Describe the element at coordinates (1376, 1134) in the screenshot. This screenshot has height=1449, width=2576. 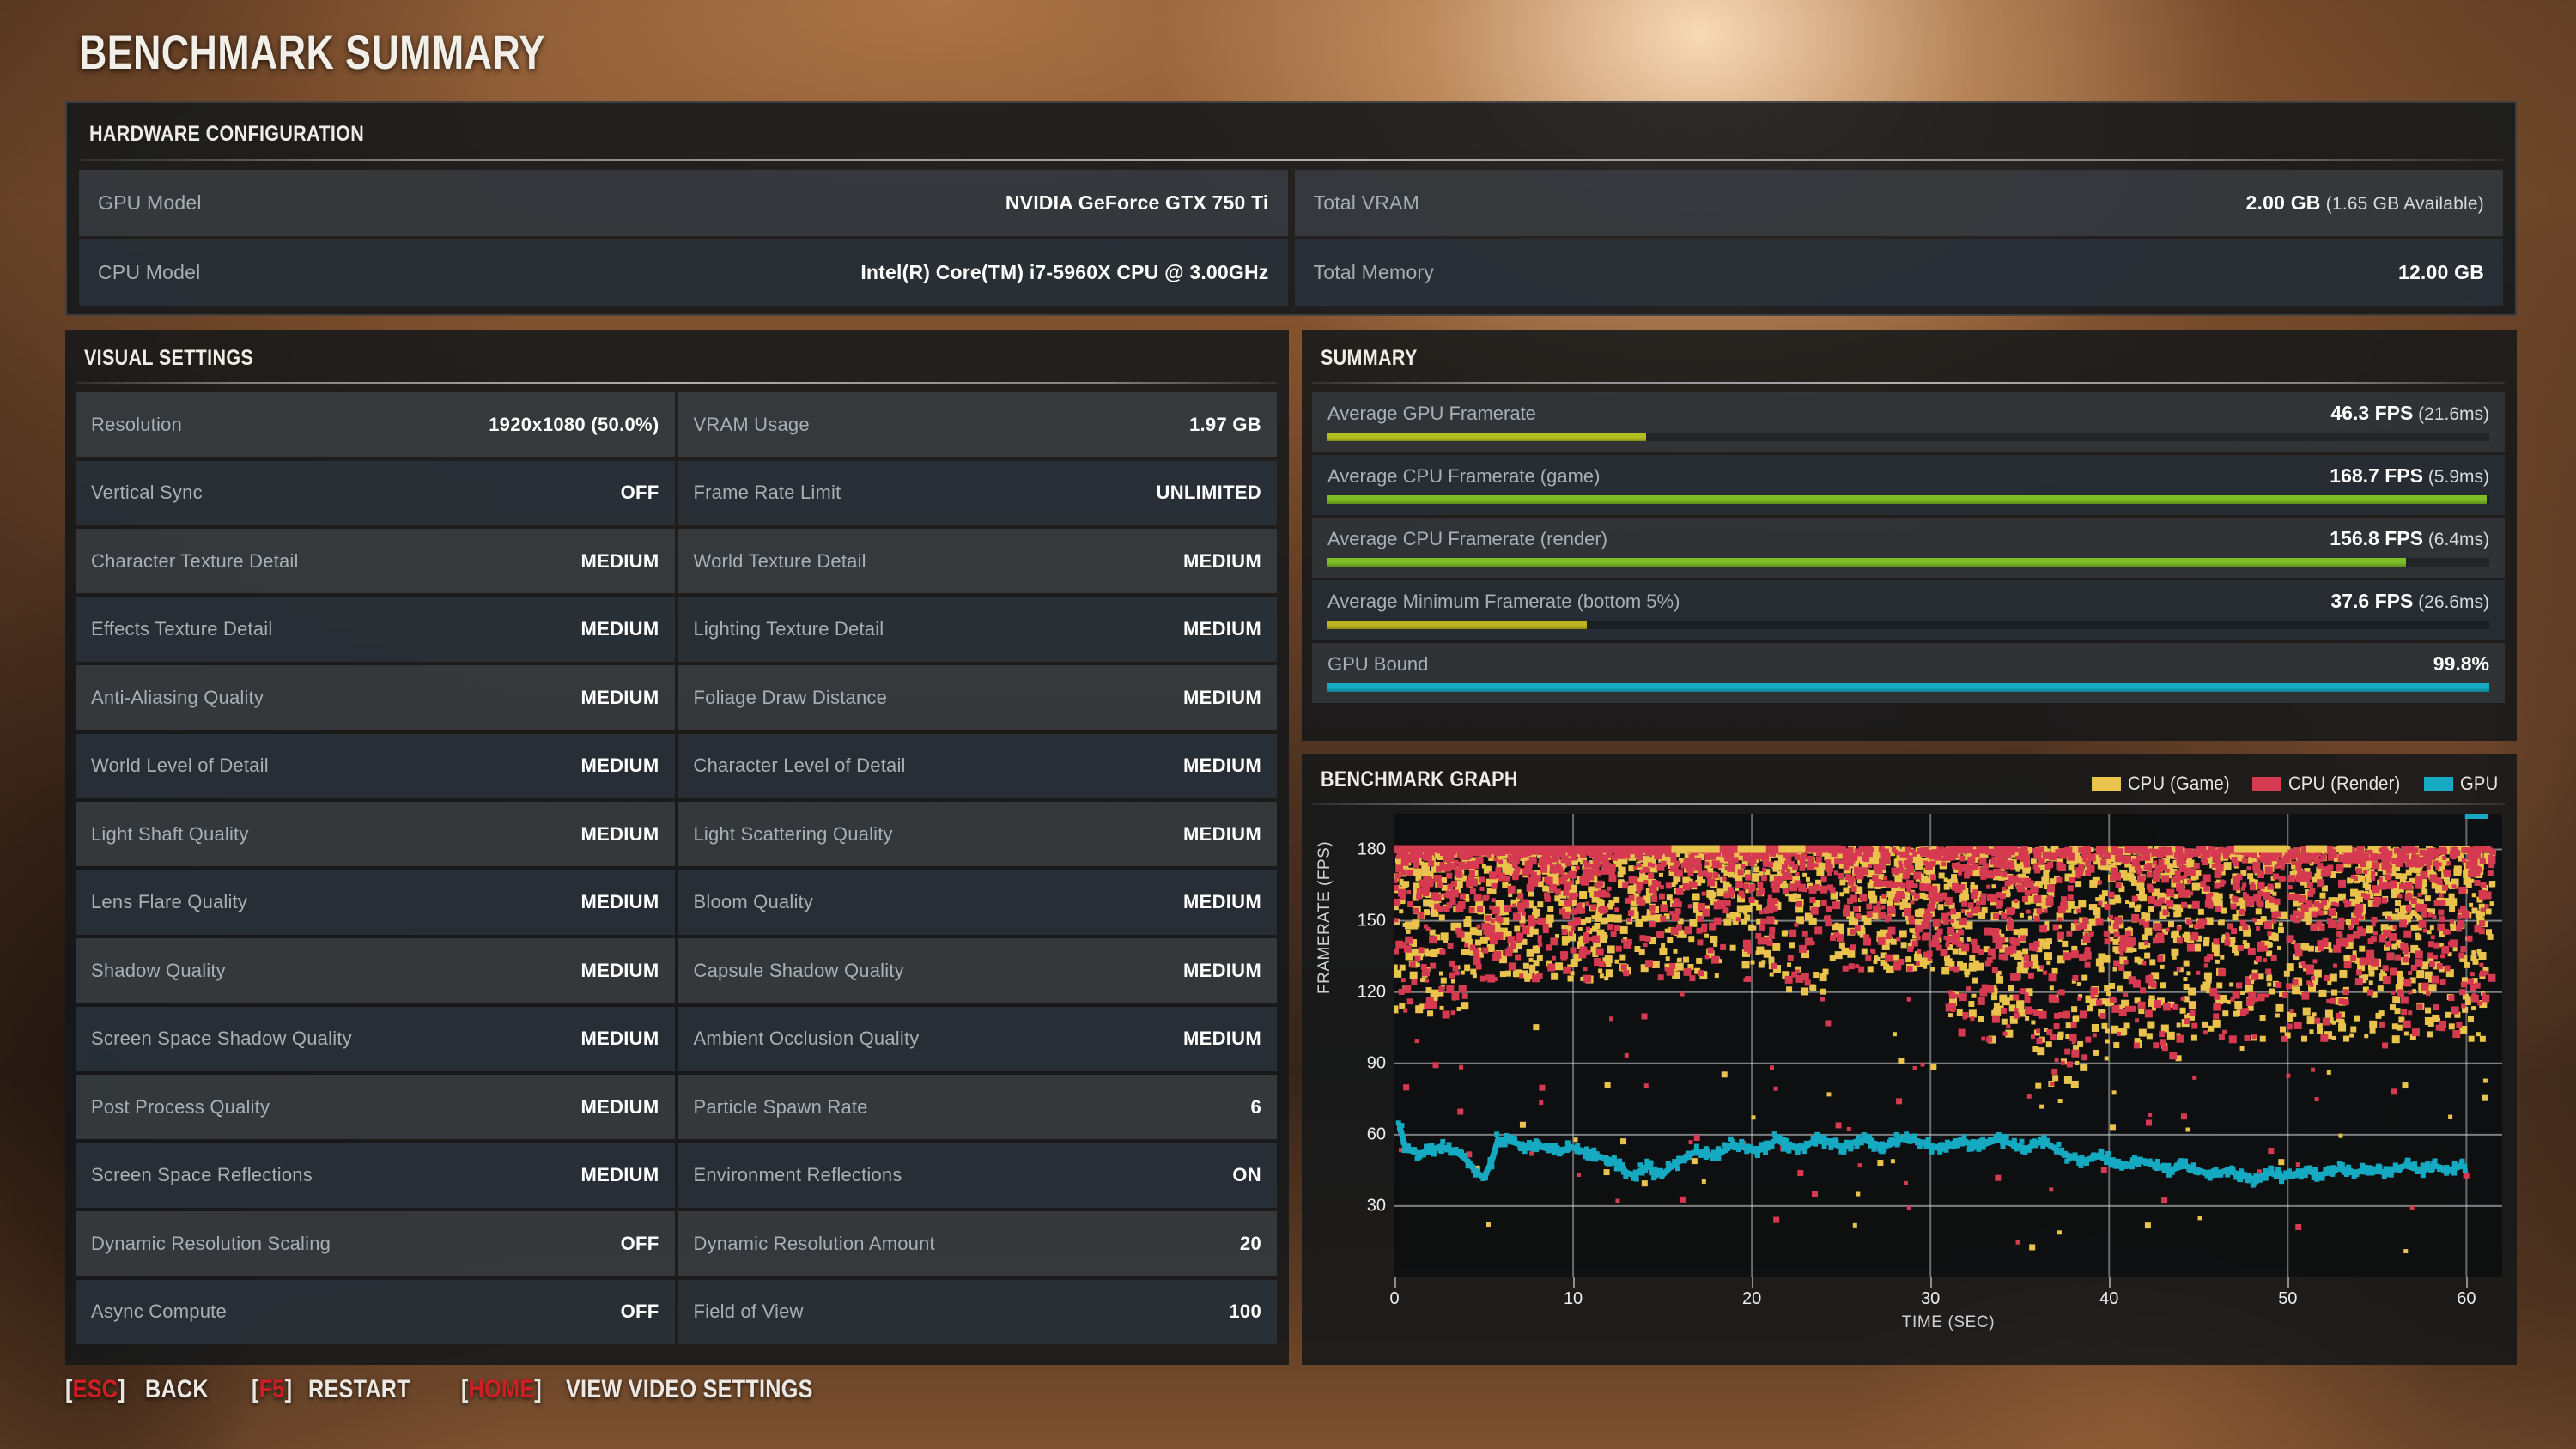
I see `chart-y-tick-label: 60` at that location.